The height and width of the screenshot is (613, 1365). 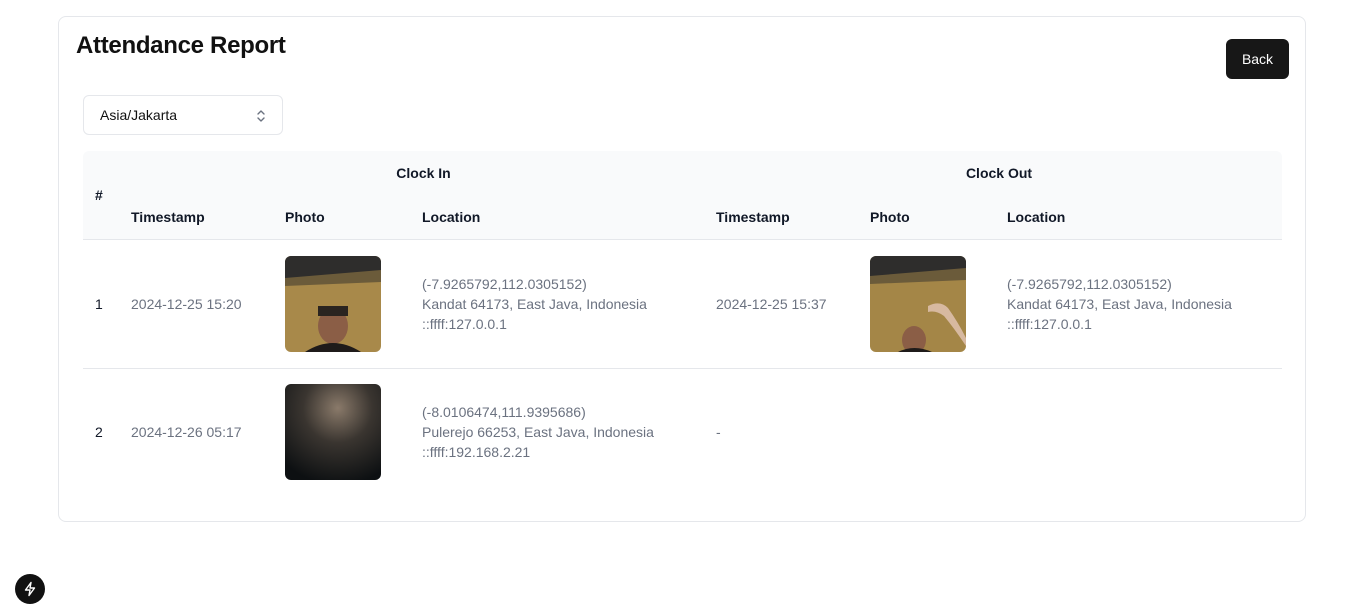 I want to click on clock-out-group-header: Clock Out, so click(x=999, y=173).